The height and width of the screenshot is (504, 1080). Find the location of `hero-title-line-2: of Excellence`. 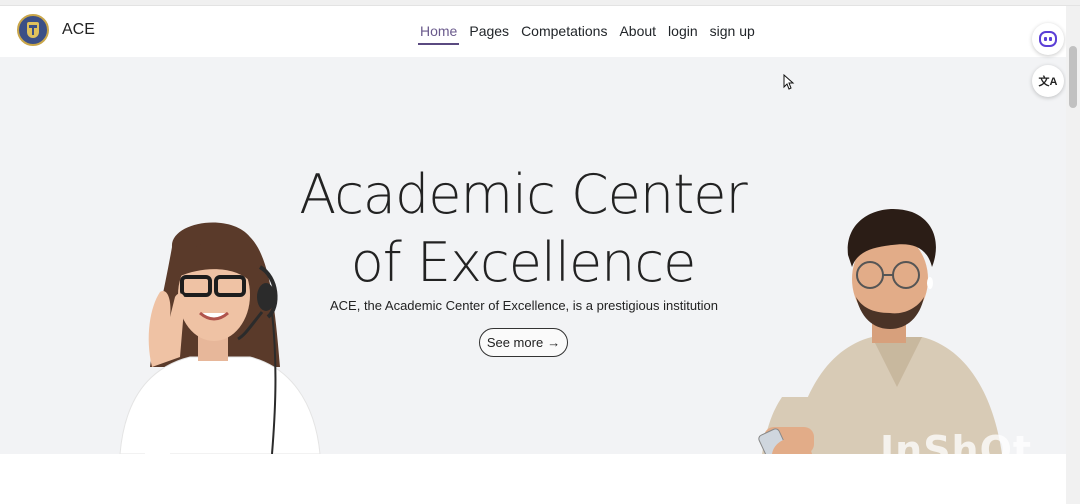

hero-title-line-2: of Excellence is located at coordinates (523, 262).